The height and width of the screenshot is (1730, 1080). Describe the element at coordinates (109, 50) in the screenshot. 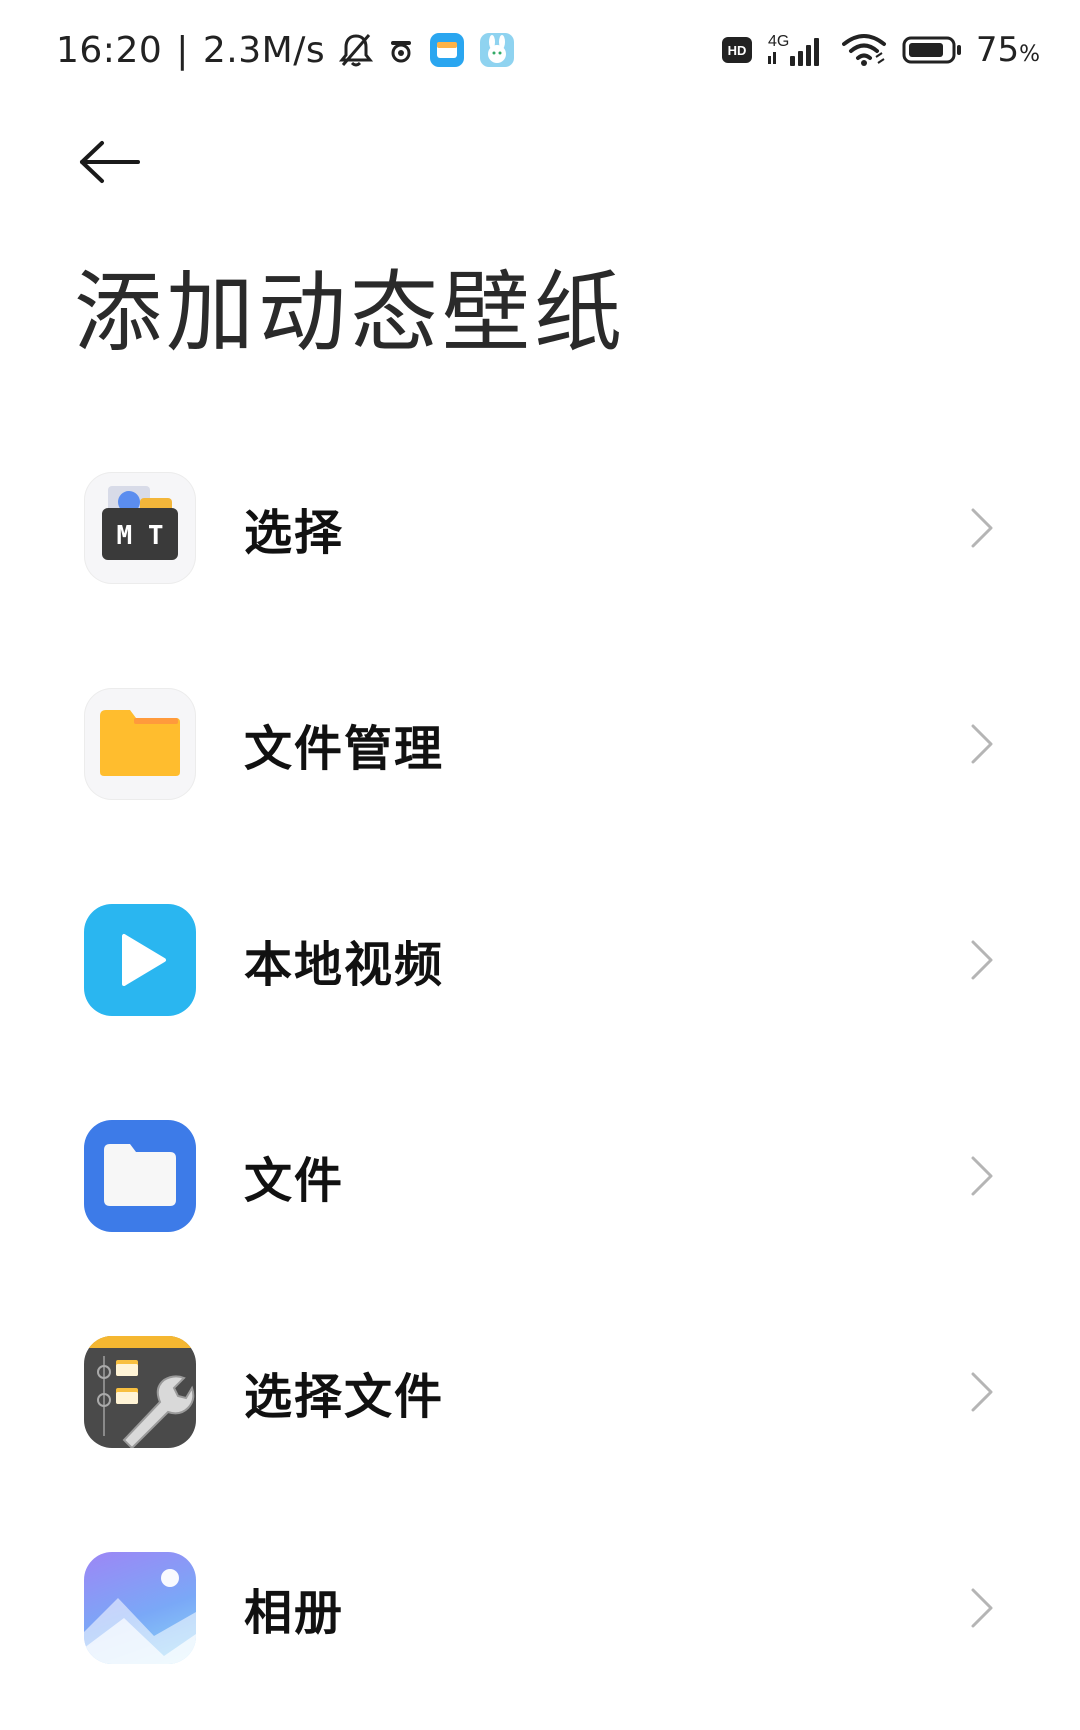

I see `status-time: 16:20` at that location.